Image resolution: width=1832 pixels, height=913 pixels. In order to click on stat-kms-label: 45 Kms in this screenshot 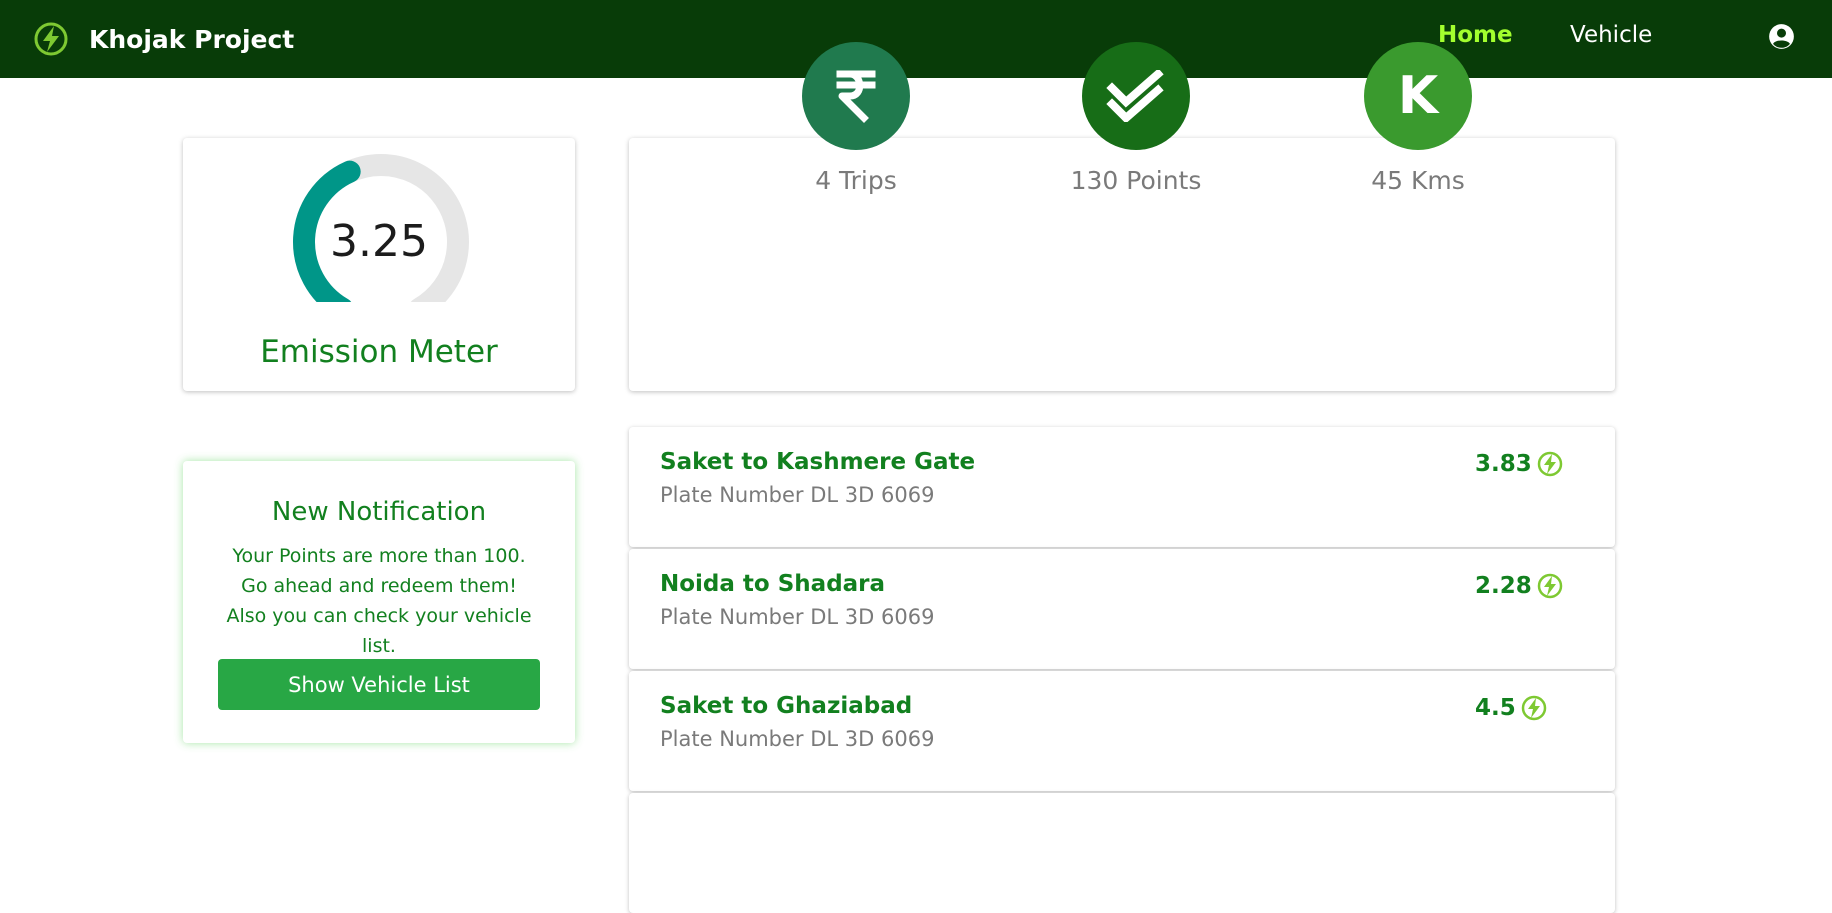, I will do `click(1418, 180)`.